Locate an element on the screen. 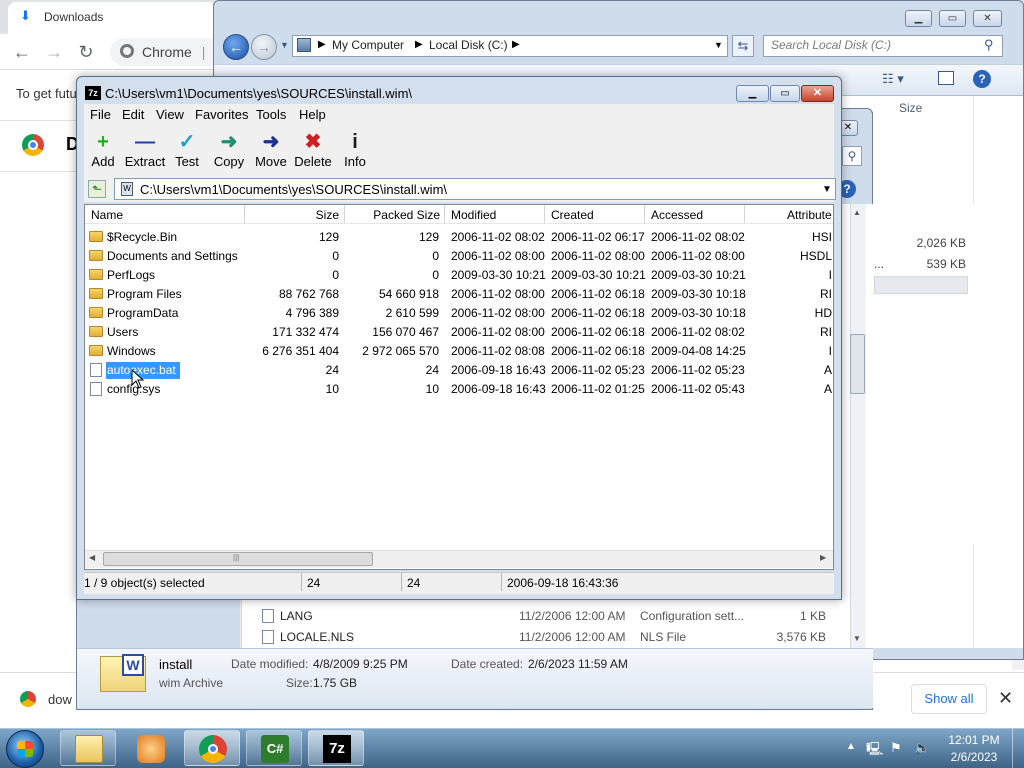 This screenshot has width=1024, height=768. taskbar-explorer is located at coordinates (88, 748).